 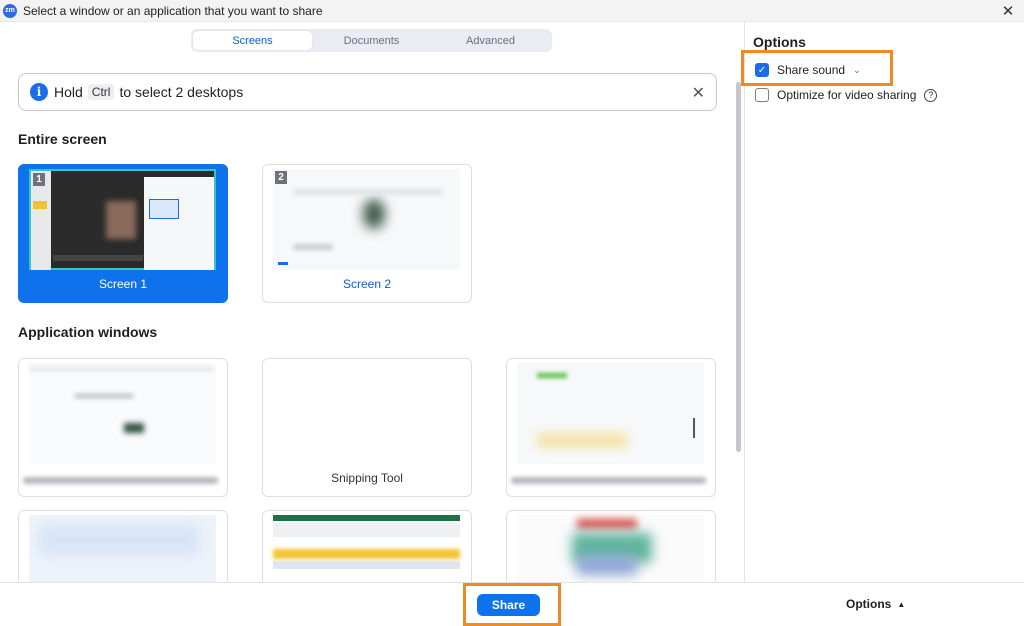 I want to click on dismiss-info-icon: ✕, so click(x=698, y=93).